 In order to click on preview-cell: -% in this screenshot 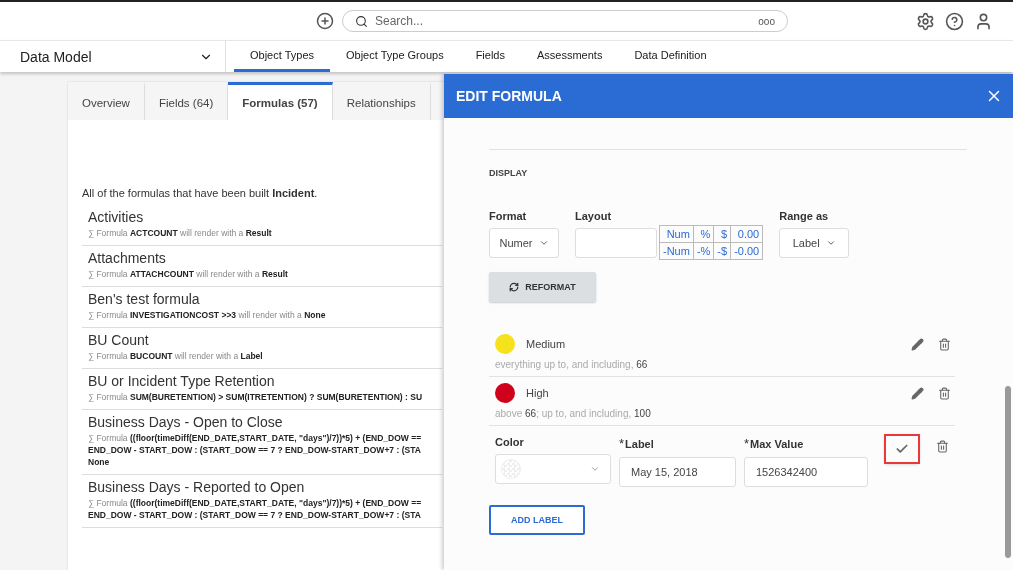, I will do `click(703, 251)`.